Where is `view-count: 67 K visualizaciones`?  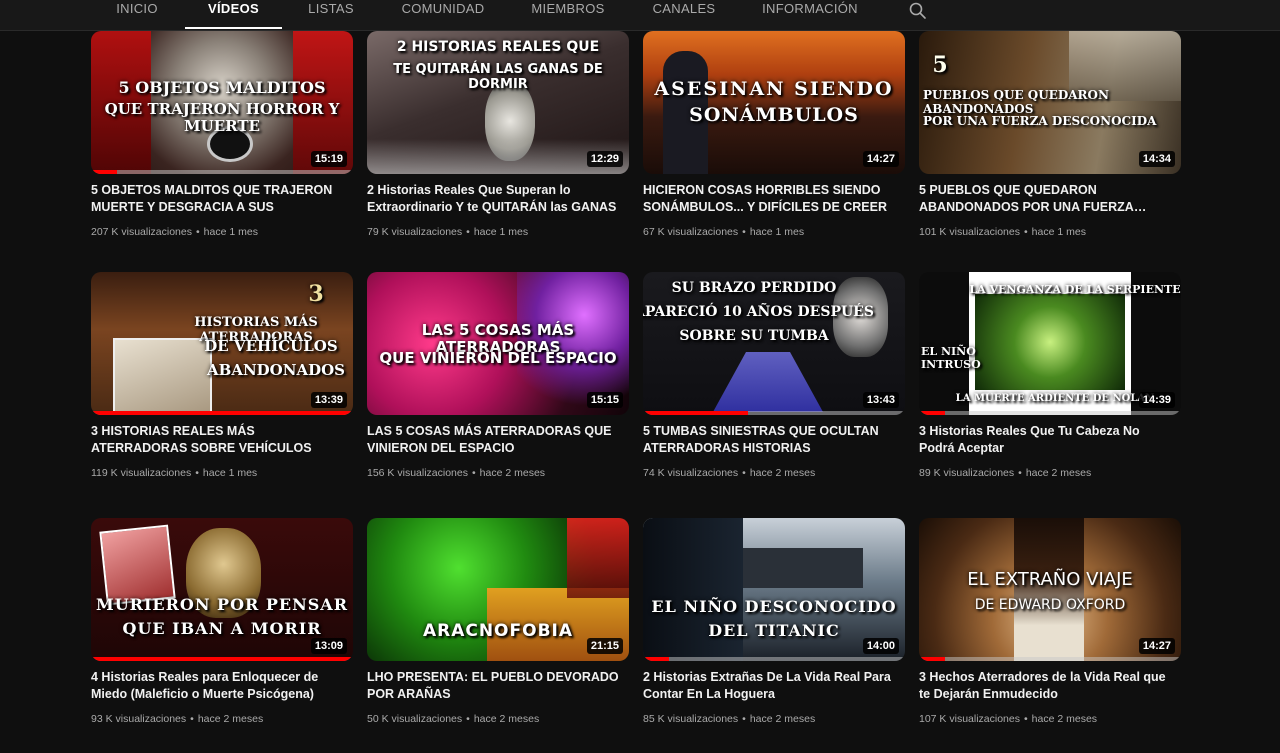 view-count: 67 K visualizaciones is located at coordinates (691, 232).